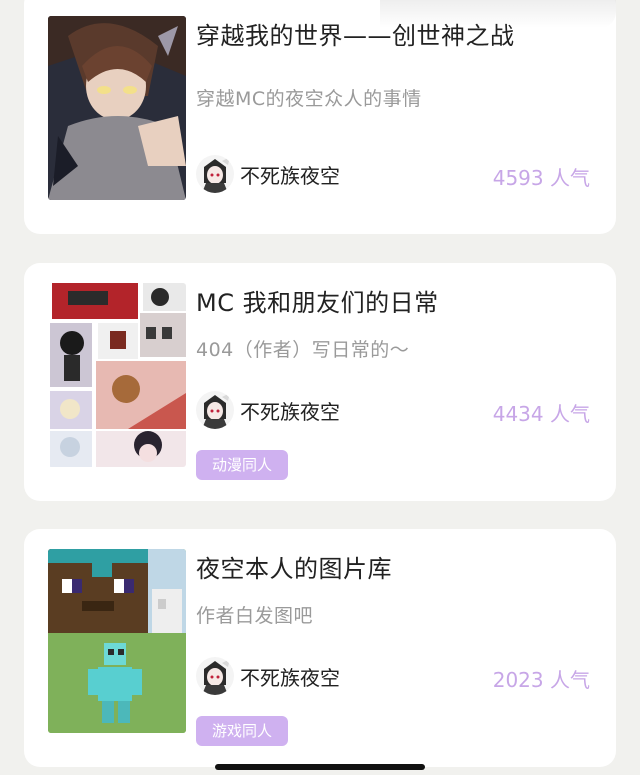  I want to click on category-tag: 动漫同人, so click(242, 465).